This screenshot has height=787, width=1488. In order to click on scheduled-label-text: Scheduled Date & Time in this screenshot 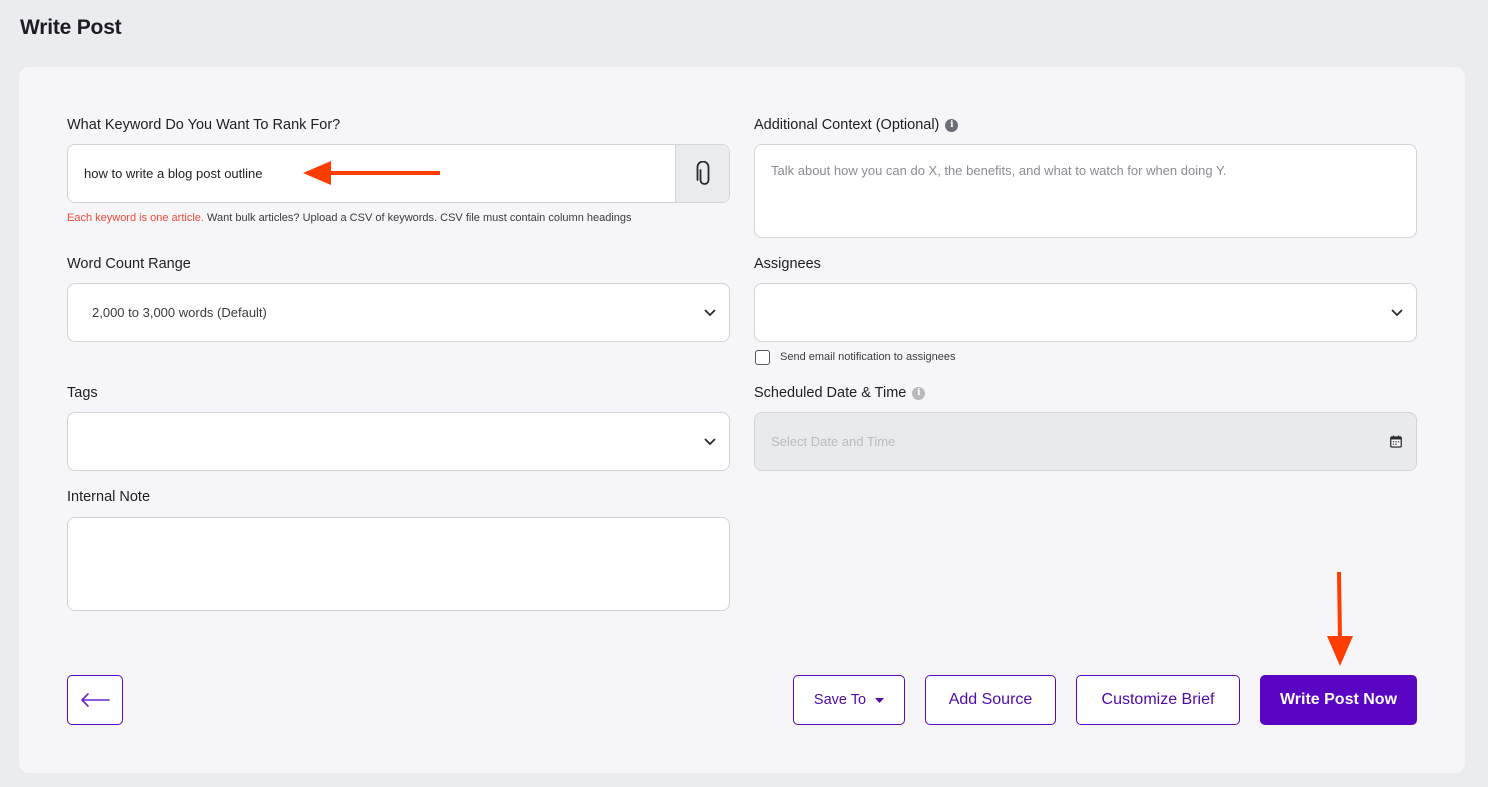, I will do `click(830, 393)`.